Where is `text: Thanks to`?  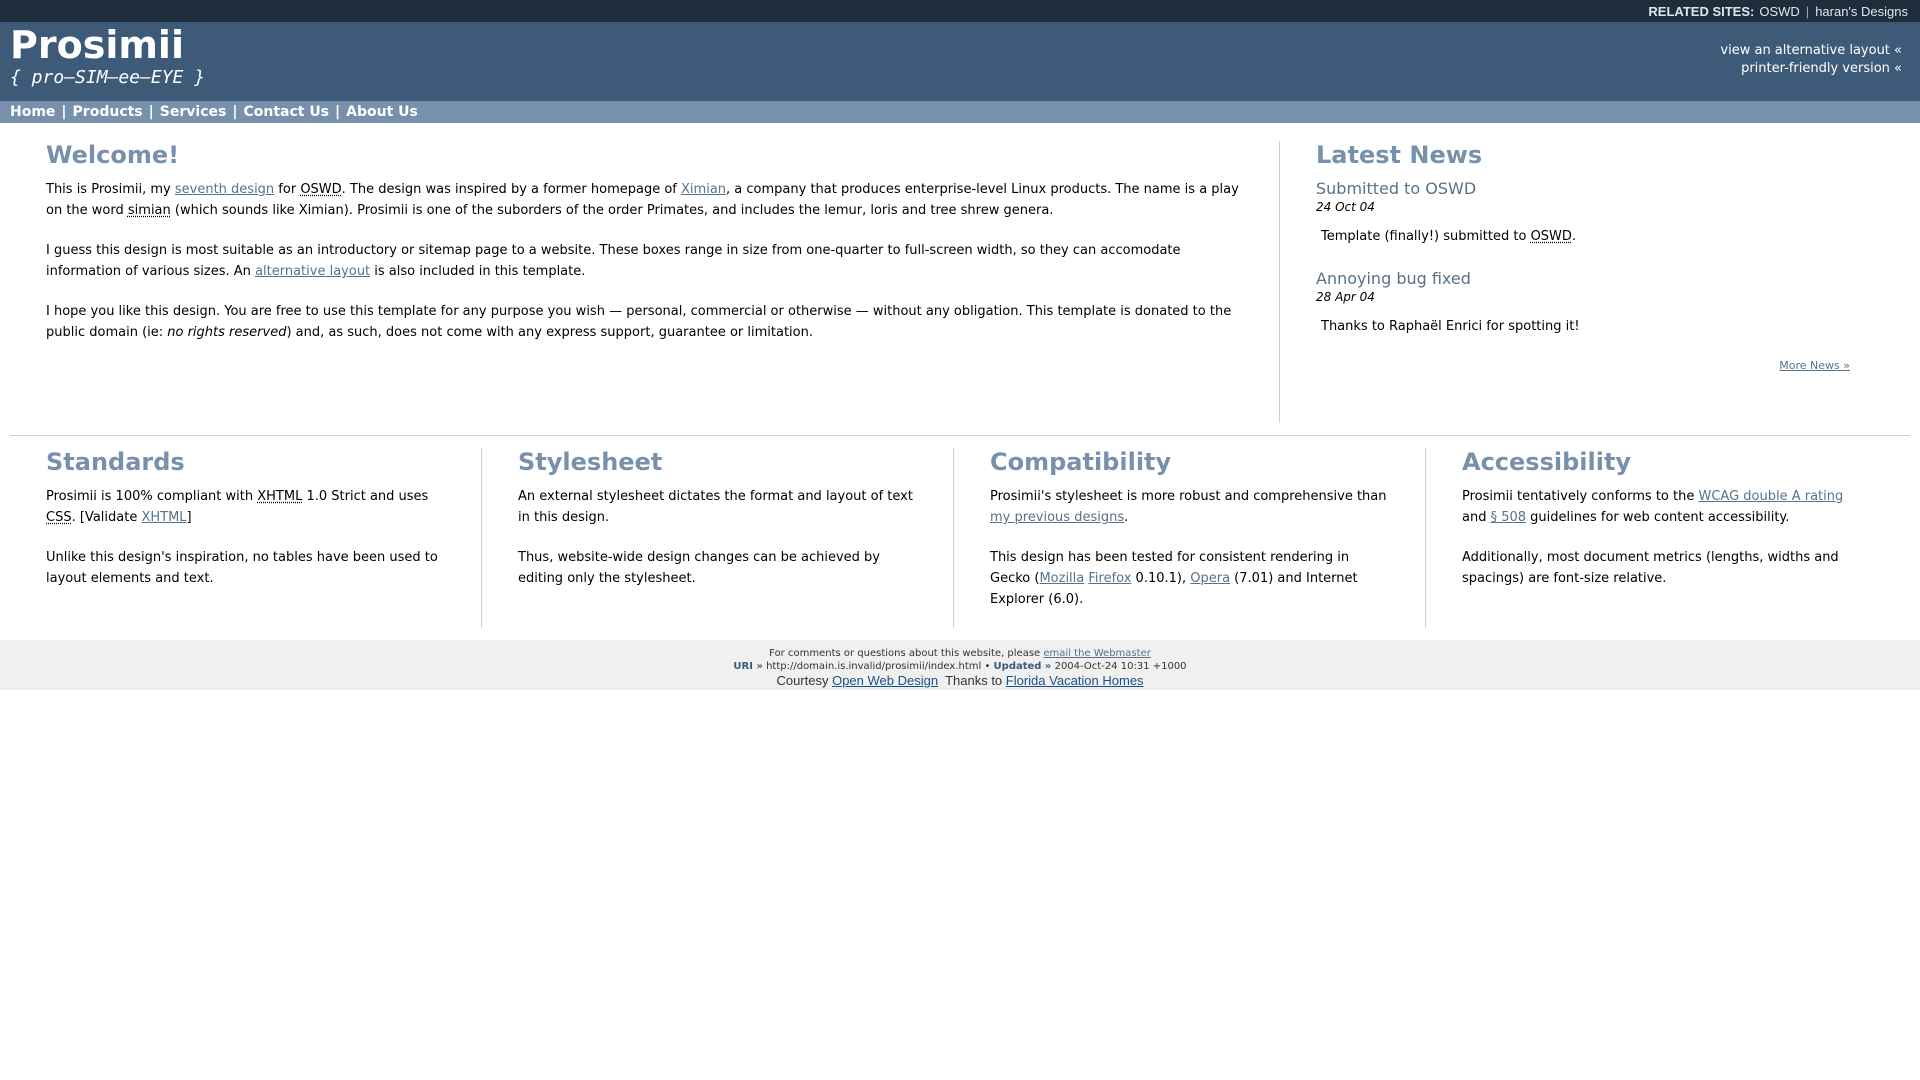 text: Thanks to is located at coordinates (972, 680).